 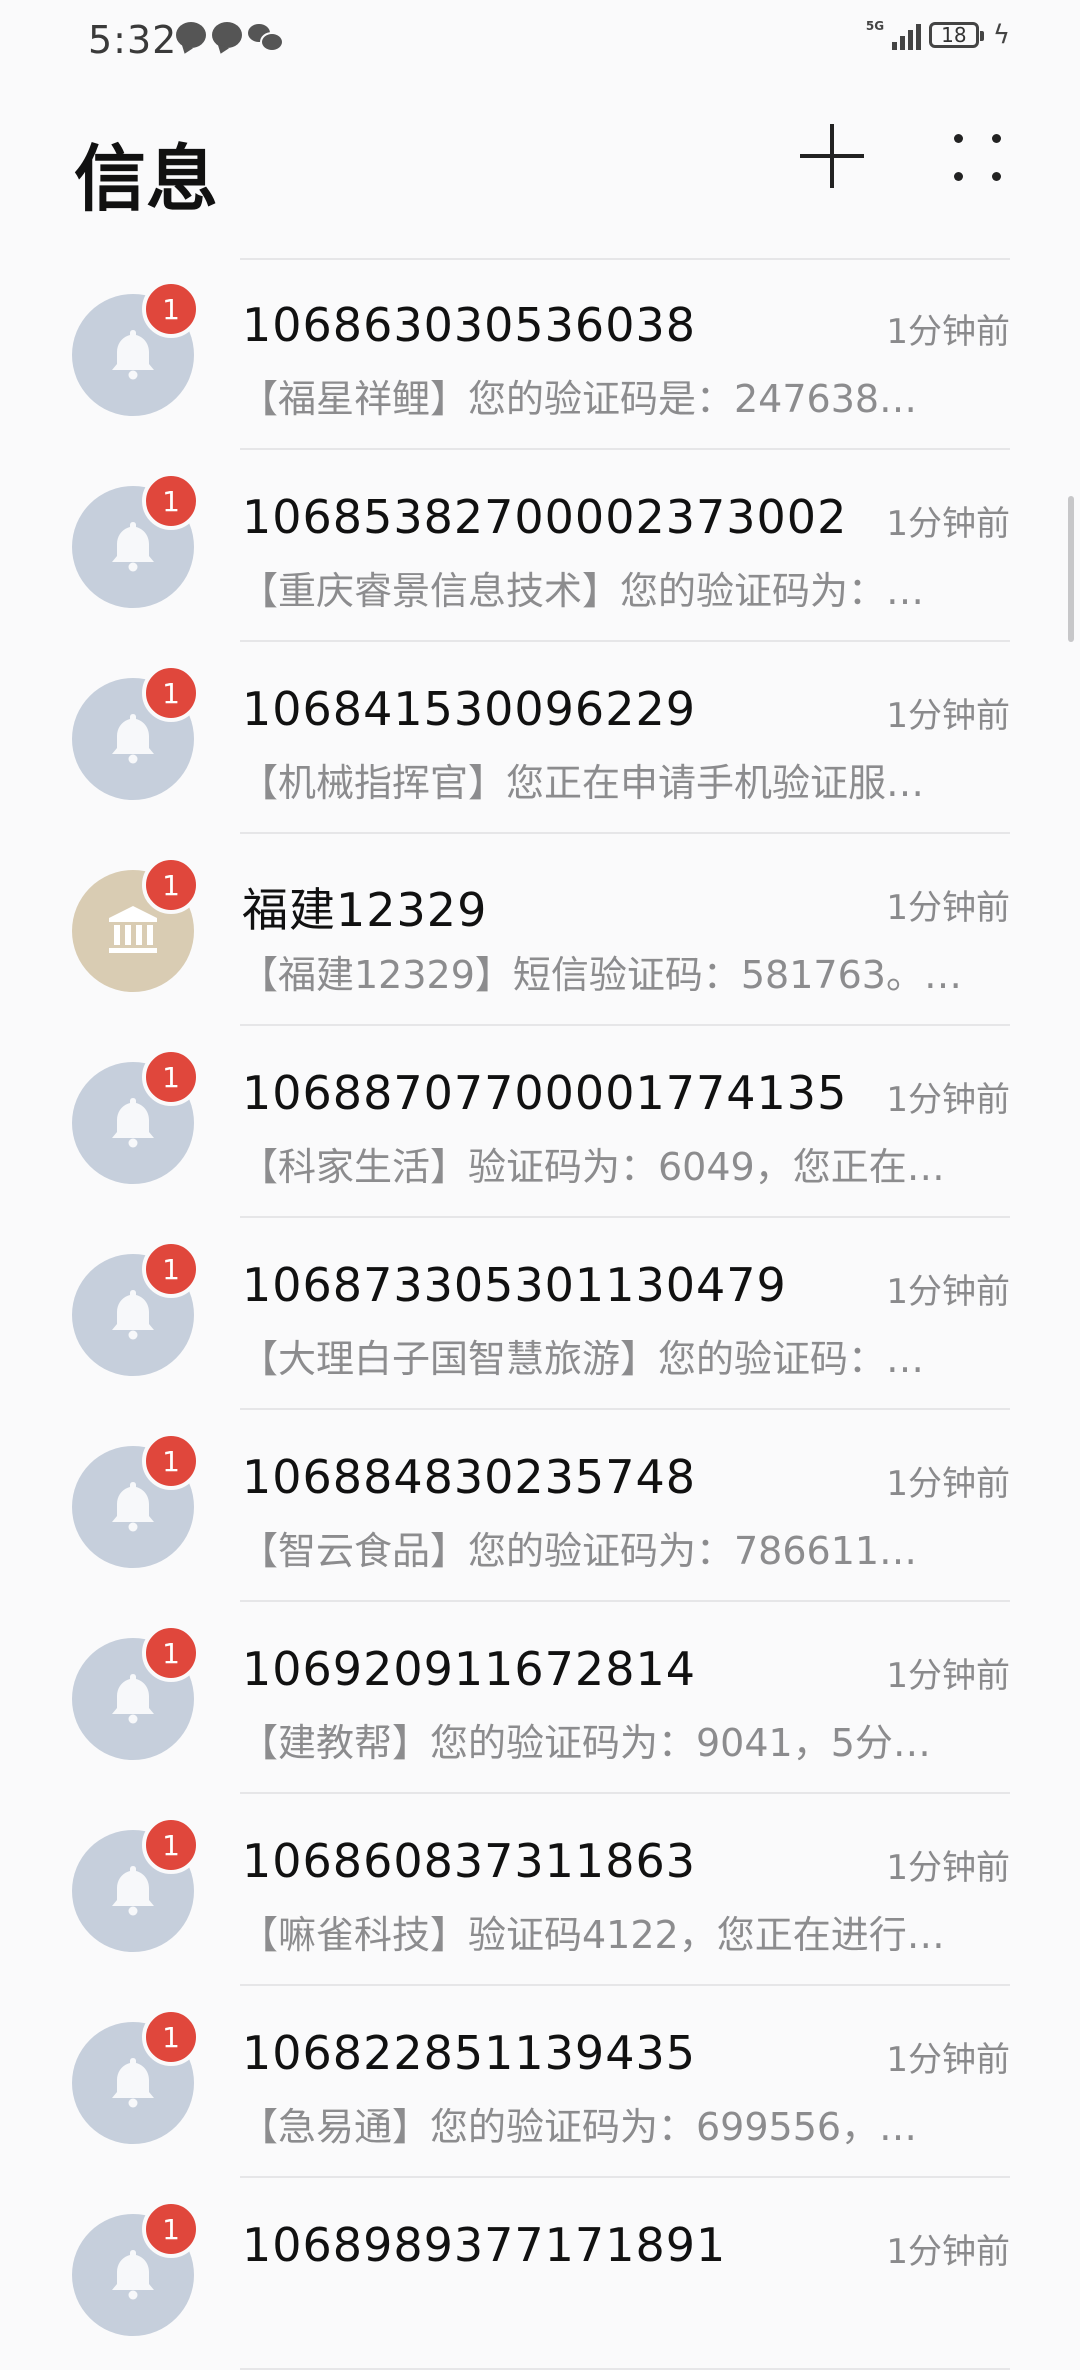 I want to click on charging-icon: ϟ, so click(x=1001, y=35).